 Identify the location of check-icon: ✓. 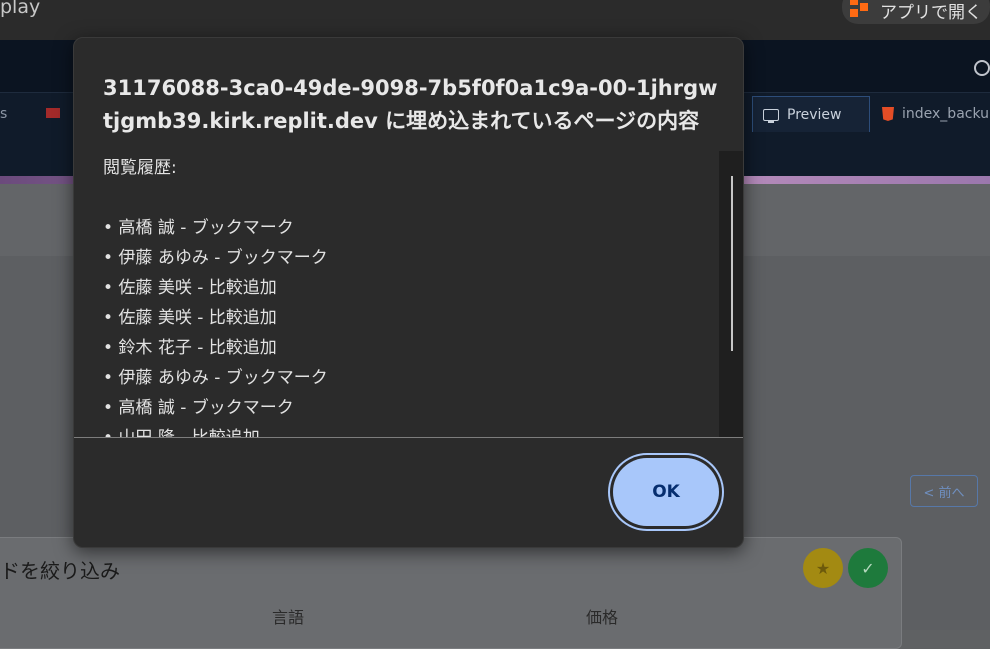
(868, 568).